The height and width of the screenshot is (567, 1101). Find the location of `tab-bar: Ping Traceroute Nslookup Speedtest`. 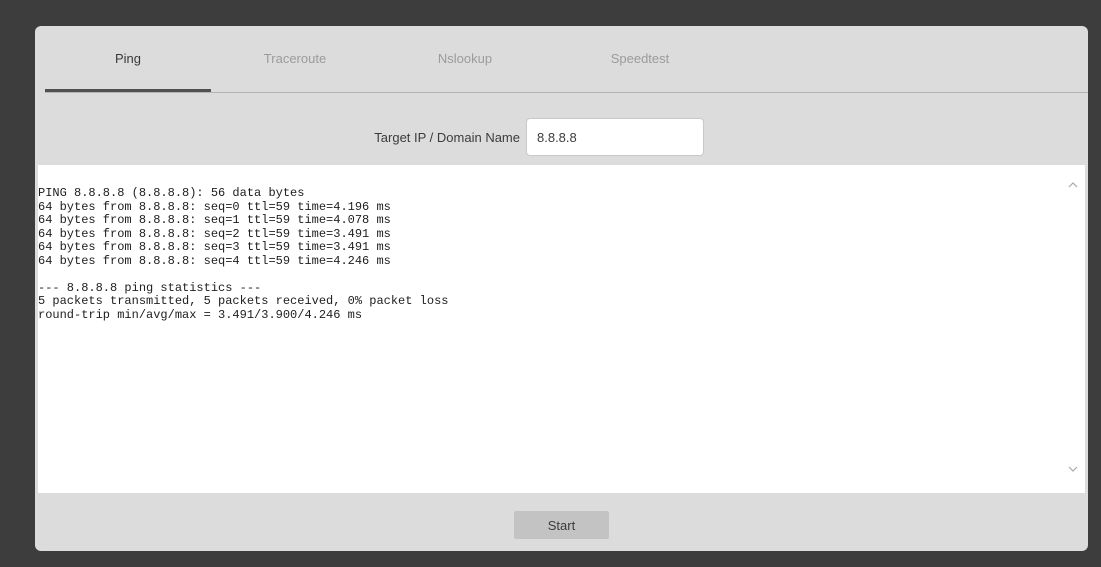

tab-bar: Ping Traceroute Nslookup Speedtest is located at coordinates (566, 59).